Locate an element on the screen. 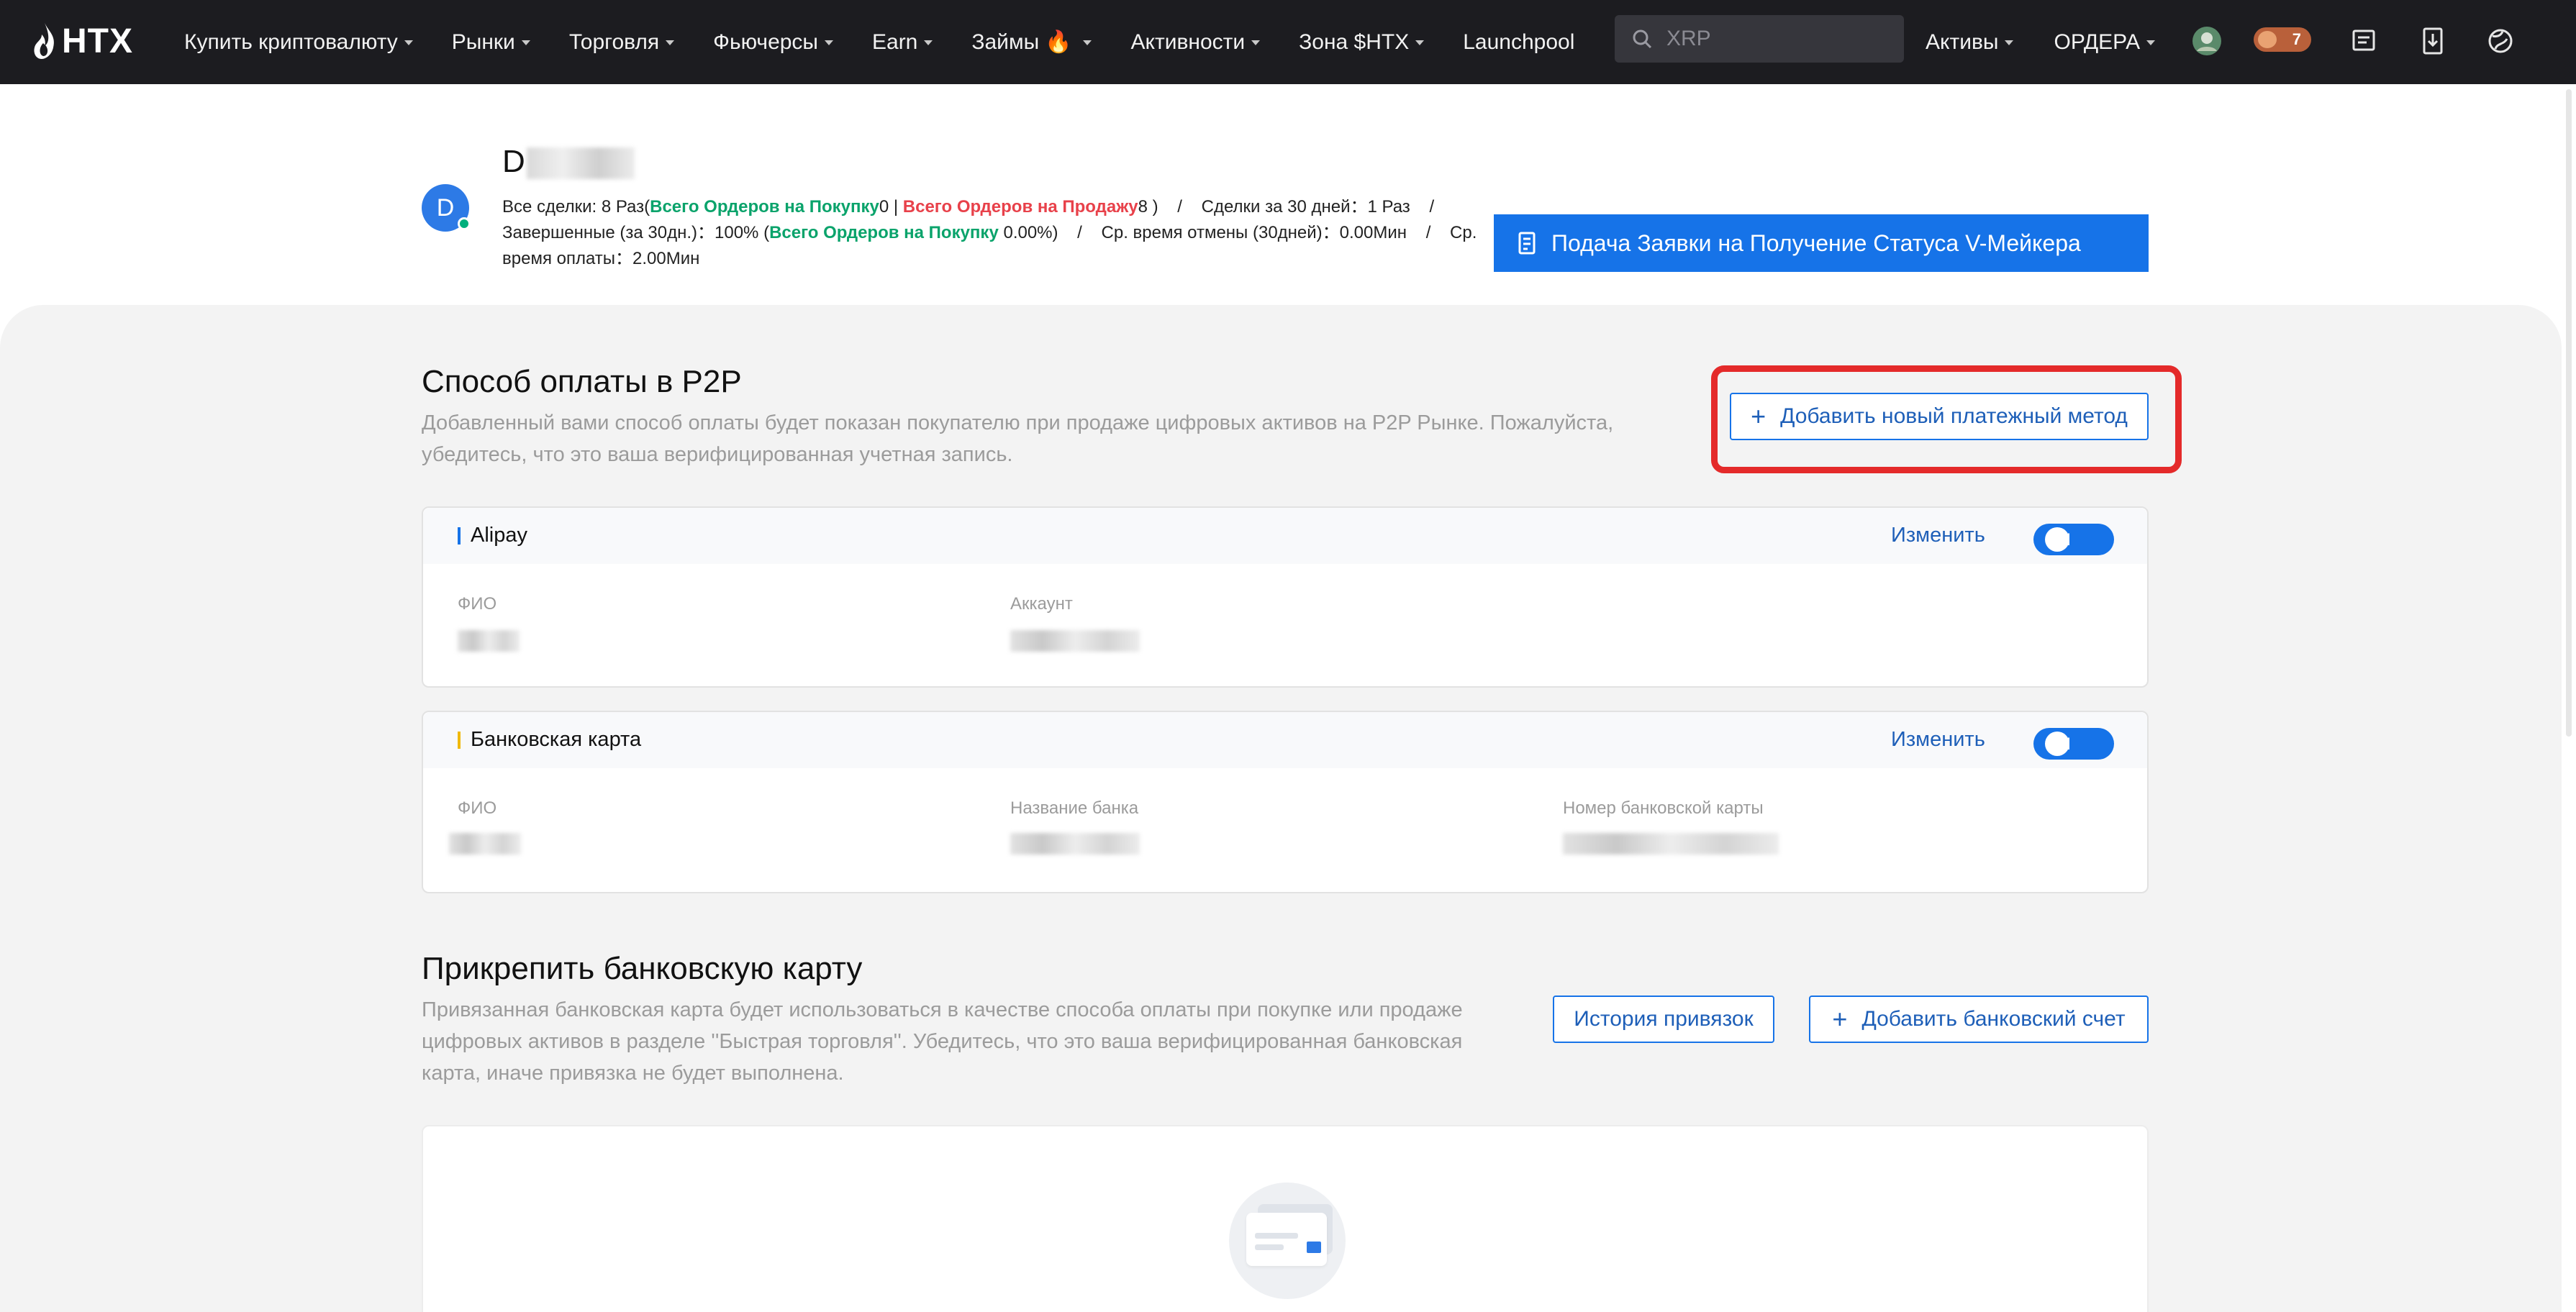 The width and height of the screenshot is (2576, 1312). avatar-letter: D is located at coordinates (445, 207).